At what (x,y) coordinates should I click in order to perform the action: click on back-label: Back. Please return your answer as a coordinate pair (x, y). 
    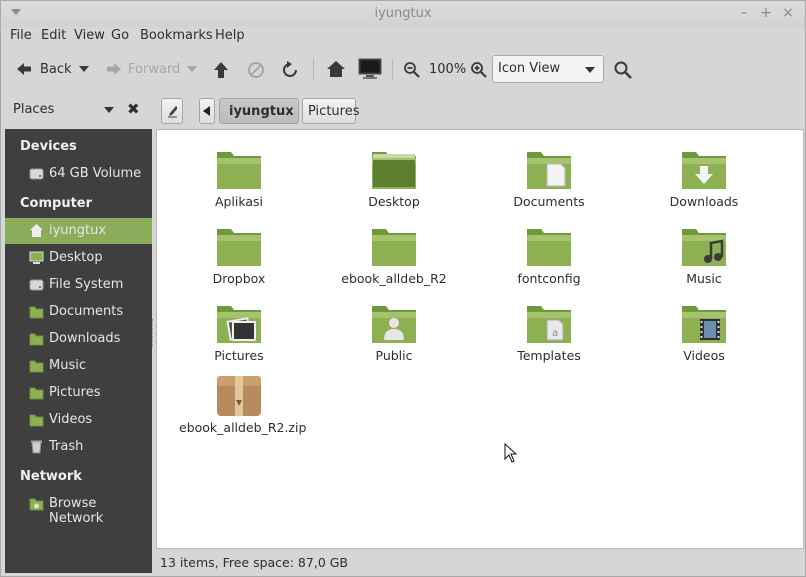
    Looking at the image, I should click on (56, 69).